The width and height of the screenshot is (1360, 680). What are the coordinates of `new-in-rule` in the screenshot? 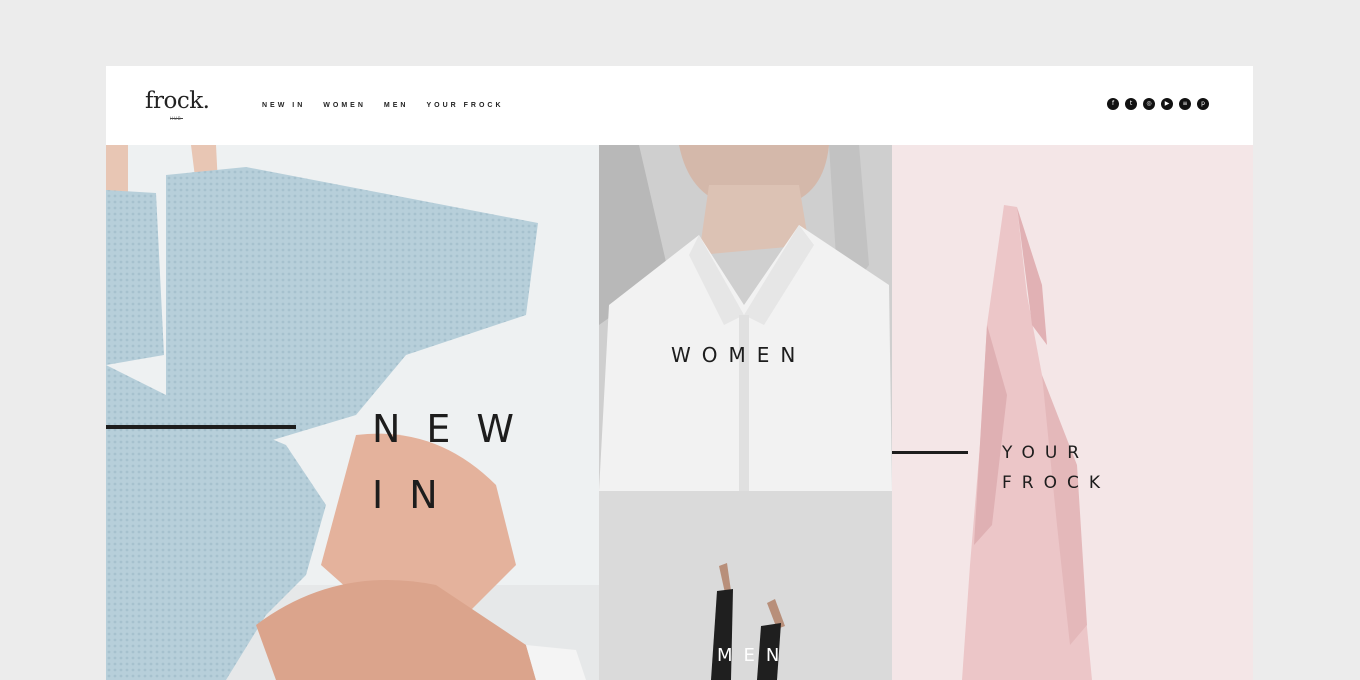 It's located at (201, 427).